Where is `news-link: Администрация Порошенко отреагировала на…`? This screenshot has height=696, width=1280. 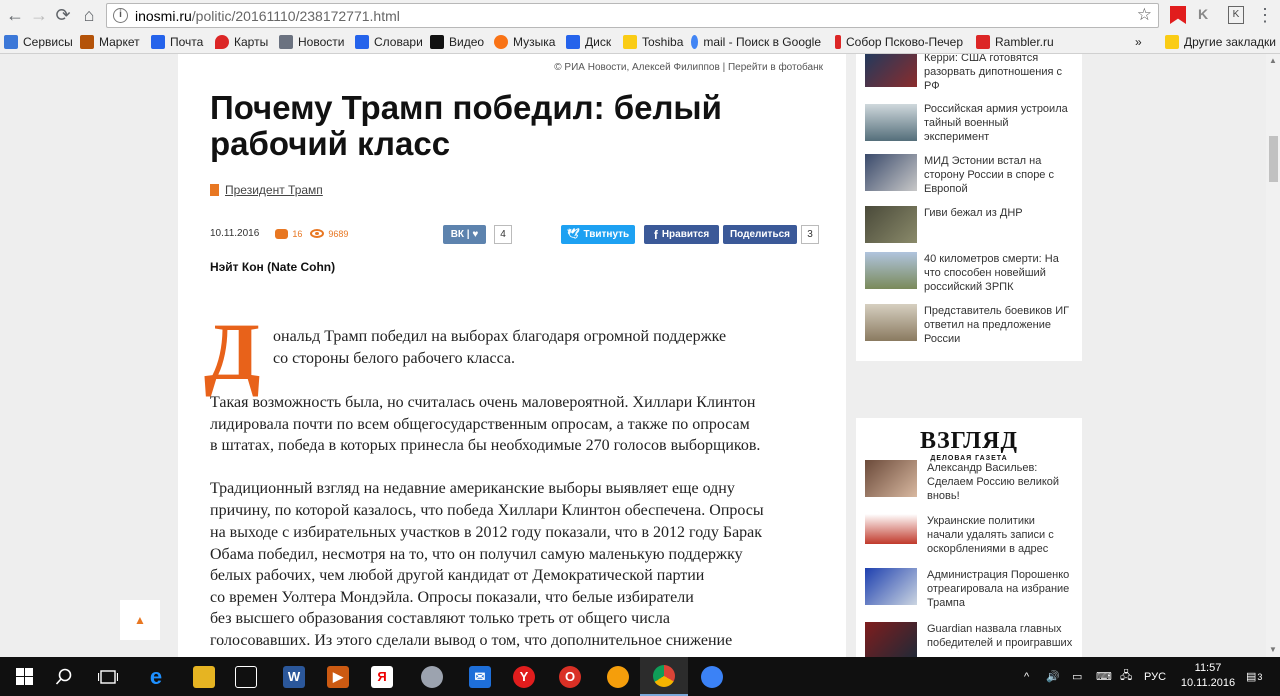
news-link: Администрация Порошенко отреагировала на… is located at coordinates (1000, 589).